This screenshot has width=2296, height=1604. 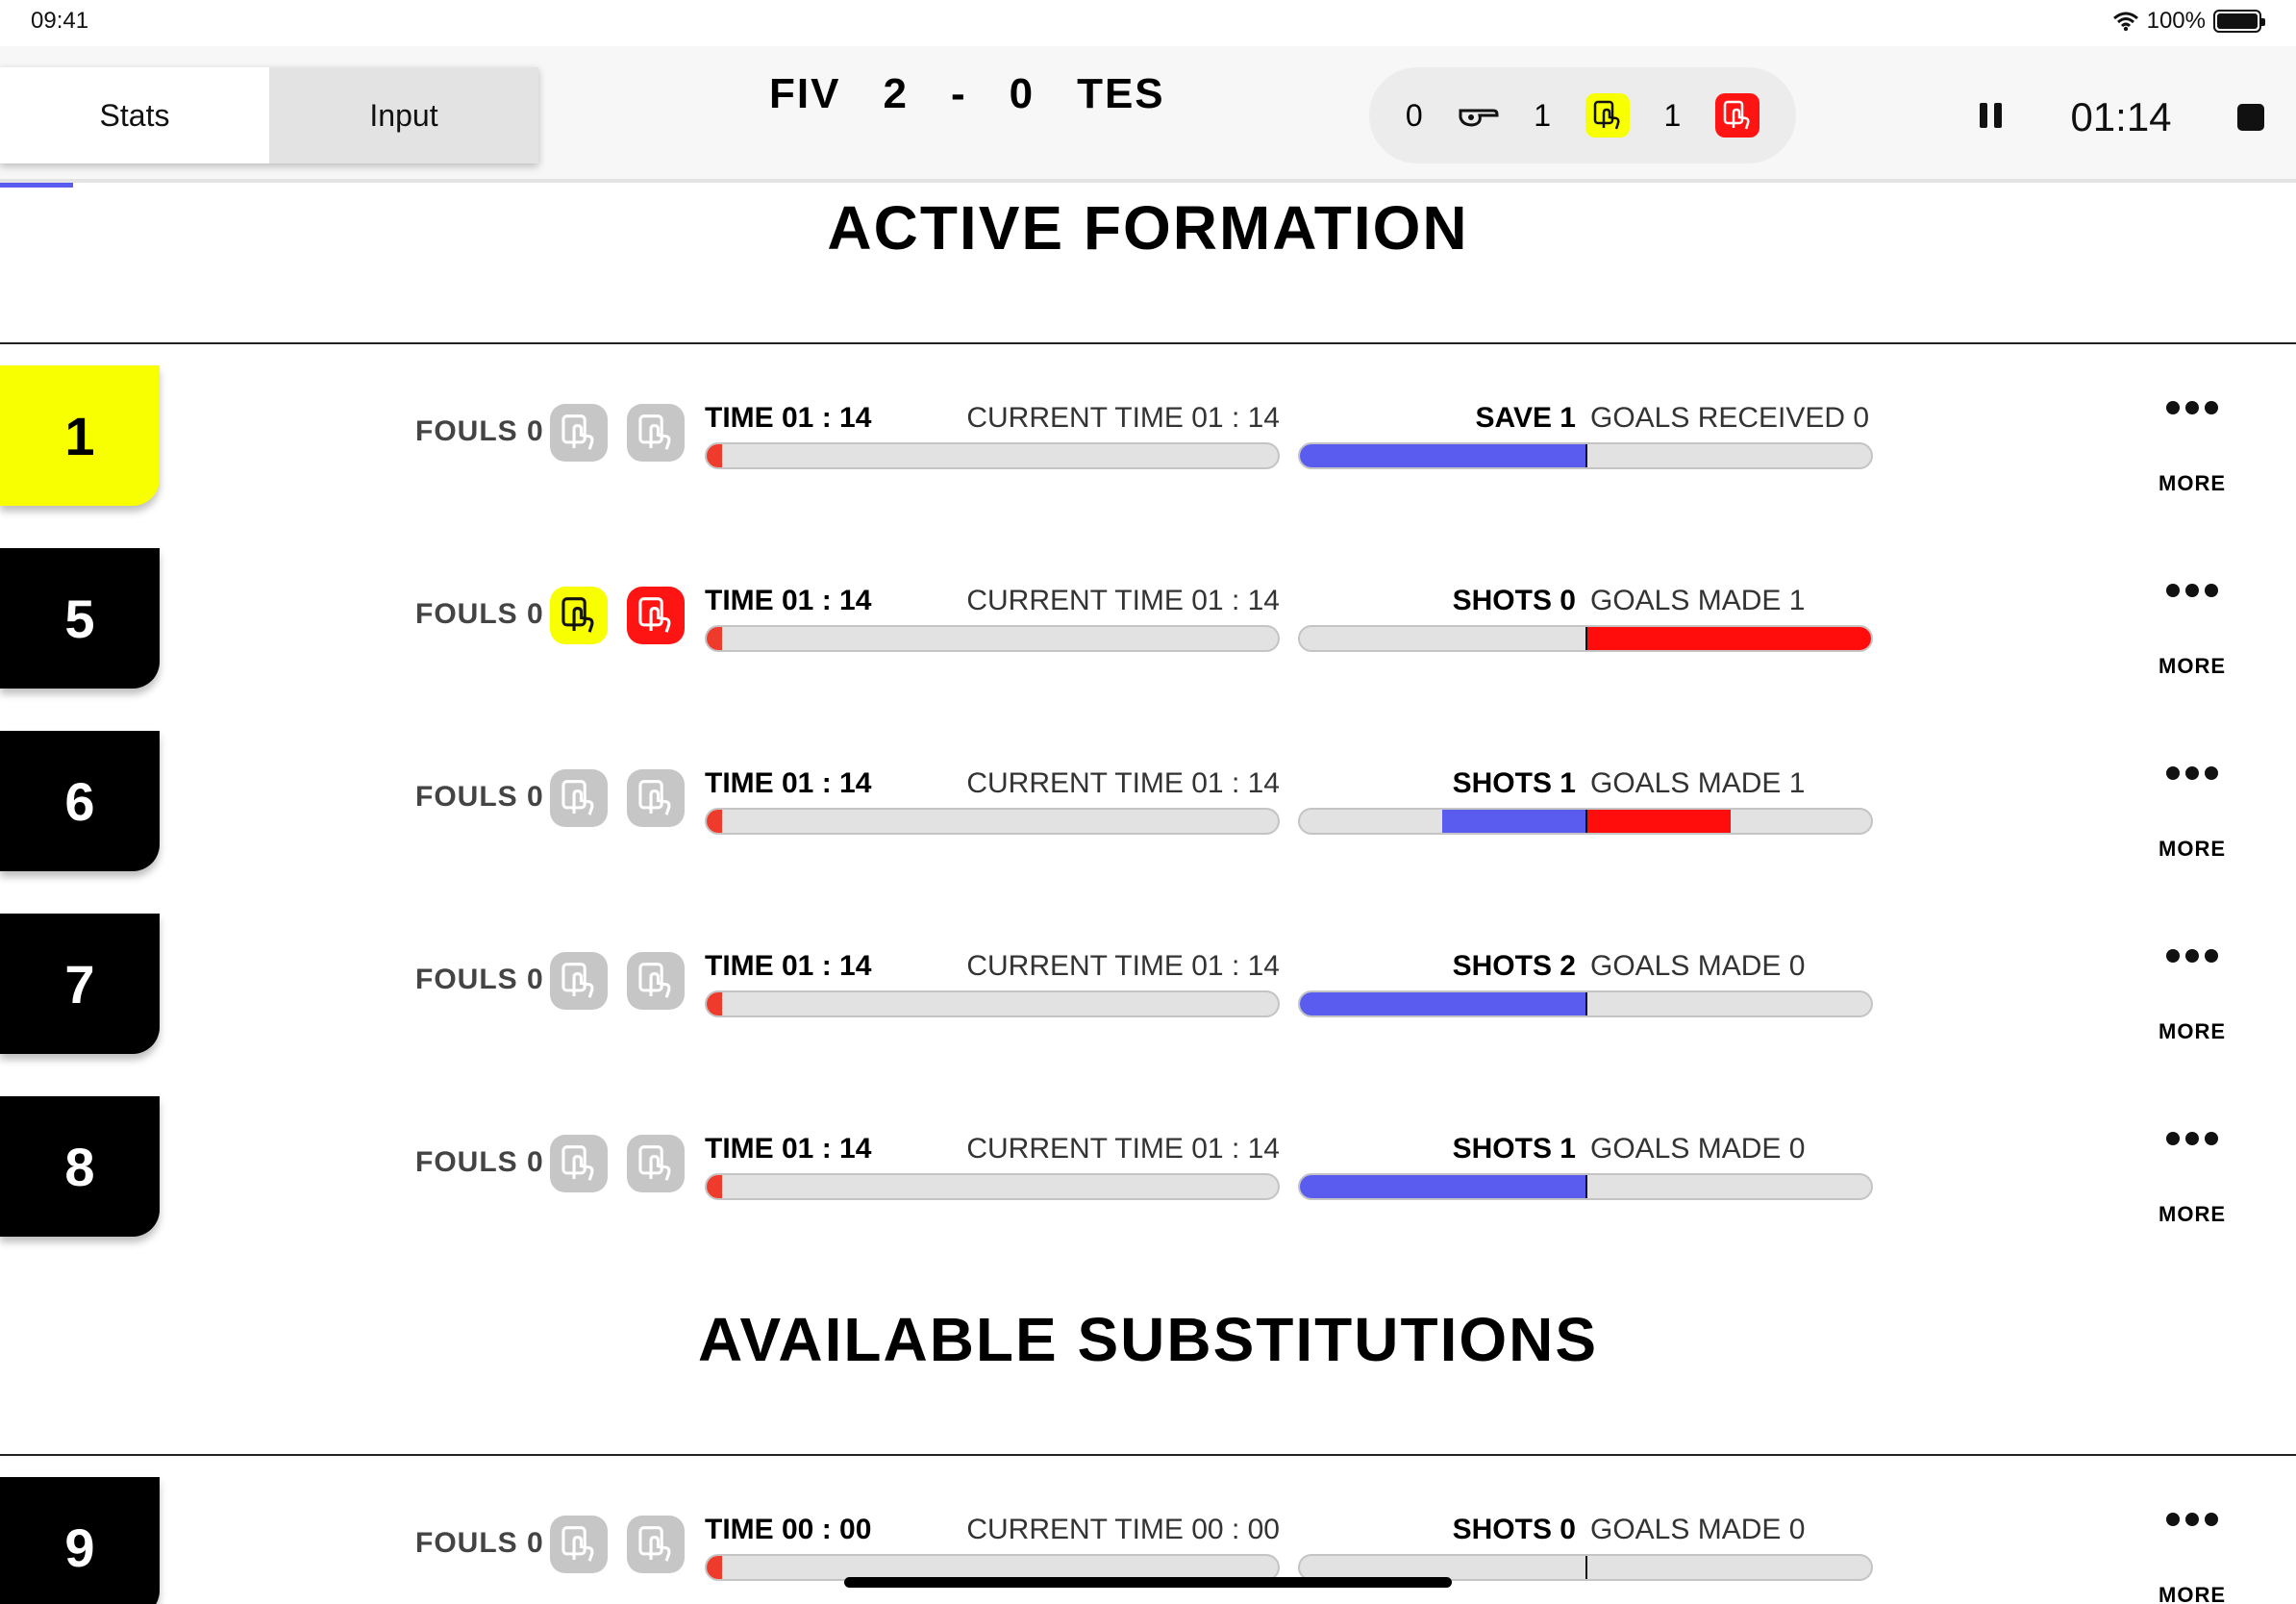 I want to click on player-stat-block: SHOTS 0 GOALS MADE 1, so click(x=1585, y=618).